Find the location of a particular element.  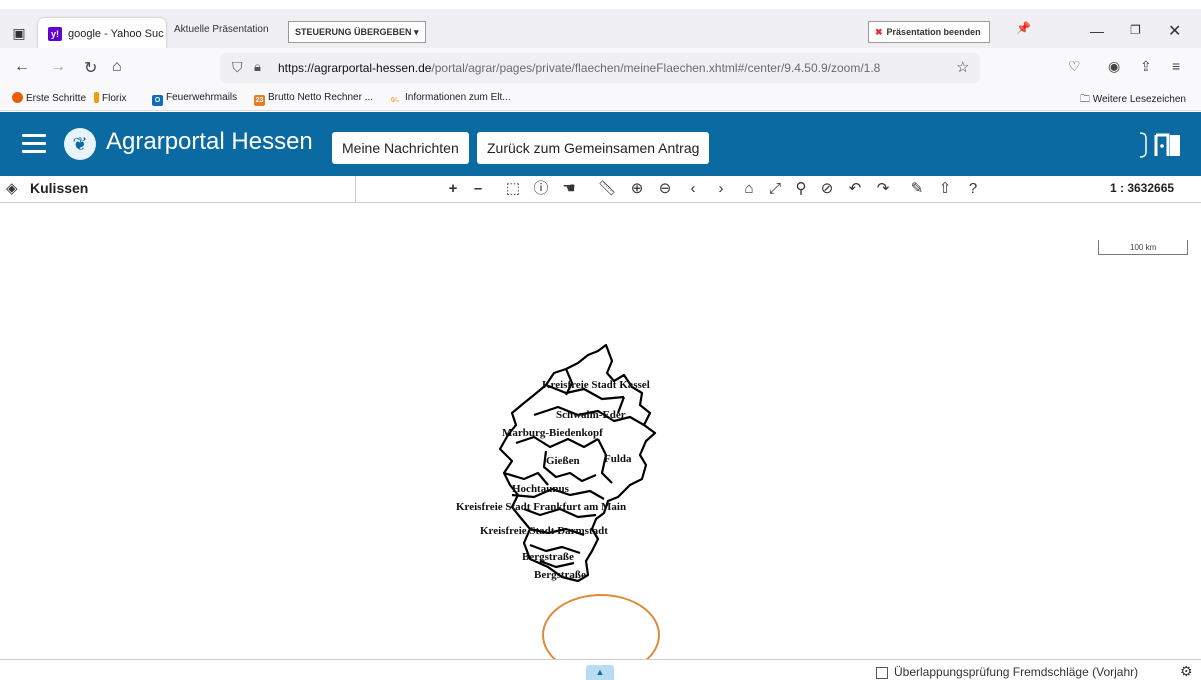

district-label: Kreisfreie Stadt Darmstadt is located at coordinates (544, 531).